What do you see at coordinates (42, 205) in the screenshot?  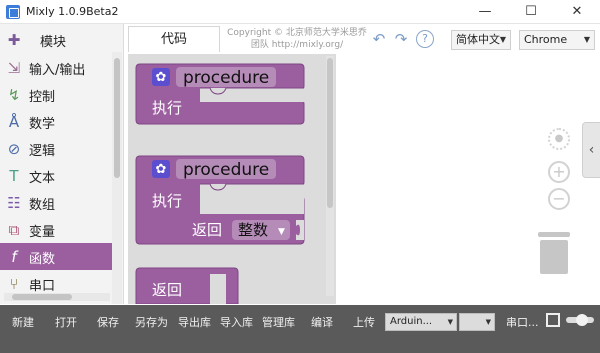 I see `sidebar-item-label: 数组` at bounding box center [42, 205].